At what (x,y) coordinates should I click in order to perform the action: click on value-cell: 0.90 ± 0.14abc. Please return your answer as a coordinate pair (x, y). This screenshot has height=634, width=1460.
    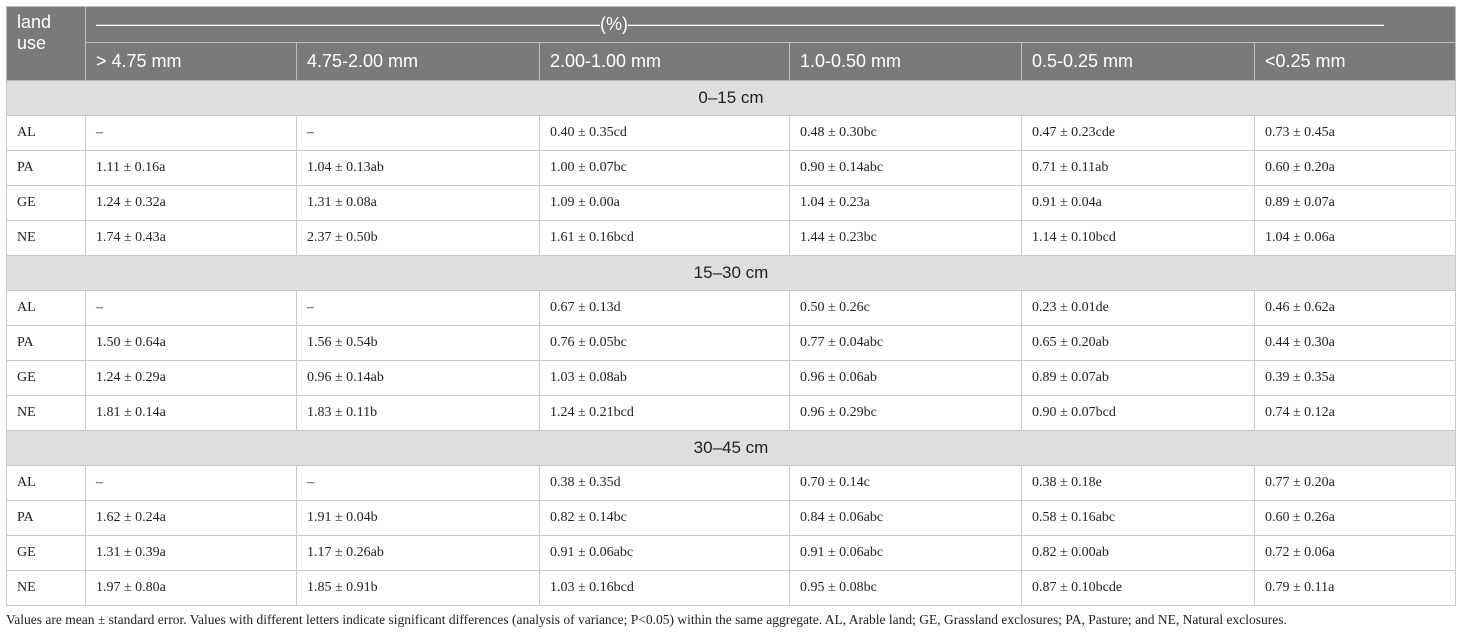
    Looking at the image, I should click on (905, 168).